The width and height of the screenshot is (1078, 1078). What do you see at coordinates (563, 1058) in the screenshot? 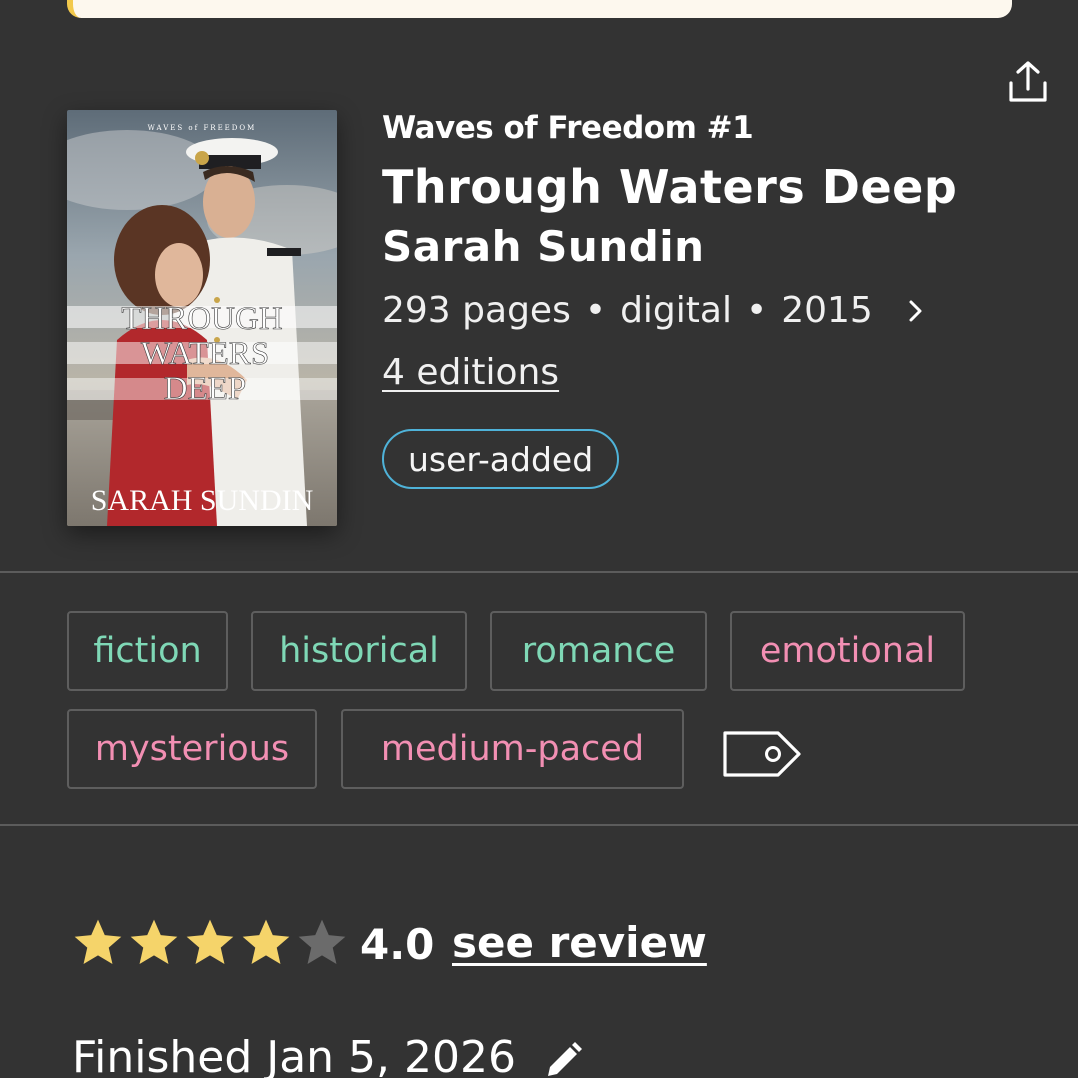
I see `pencil-icon` at bounding box center [563, 1058].